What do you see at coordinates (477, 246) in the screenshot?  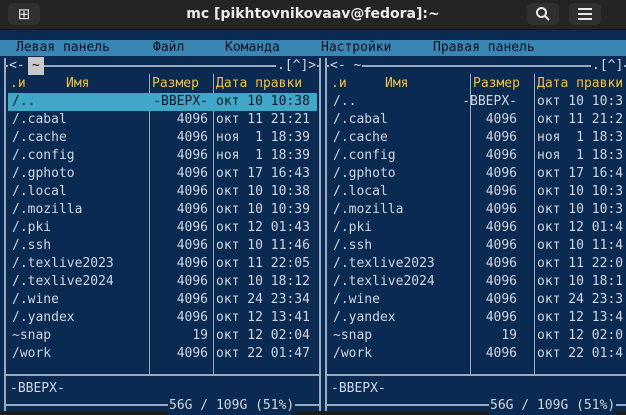 I see `file-row: /.ssh 4096 окт 10 11:4` at bounding box center [477, 246].